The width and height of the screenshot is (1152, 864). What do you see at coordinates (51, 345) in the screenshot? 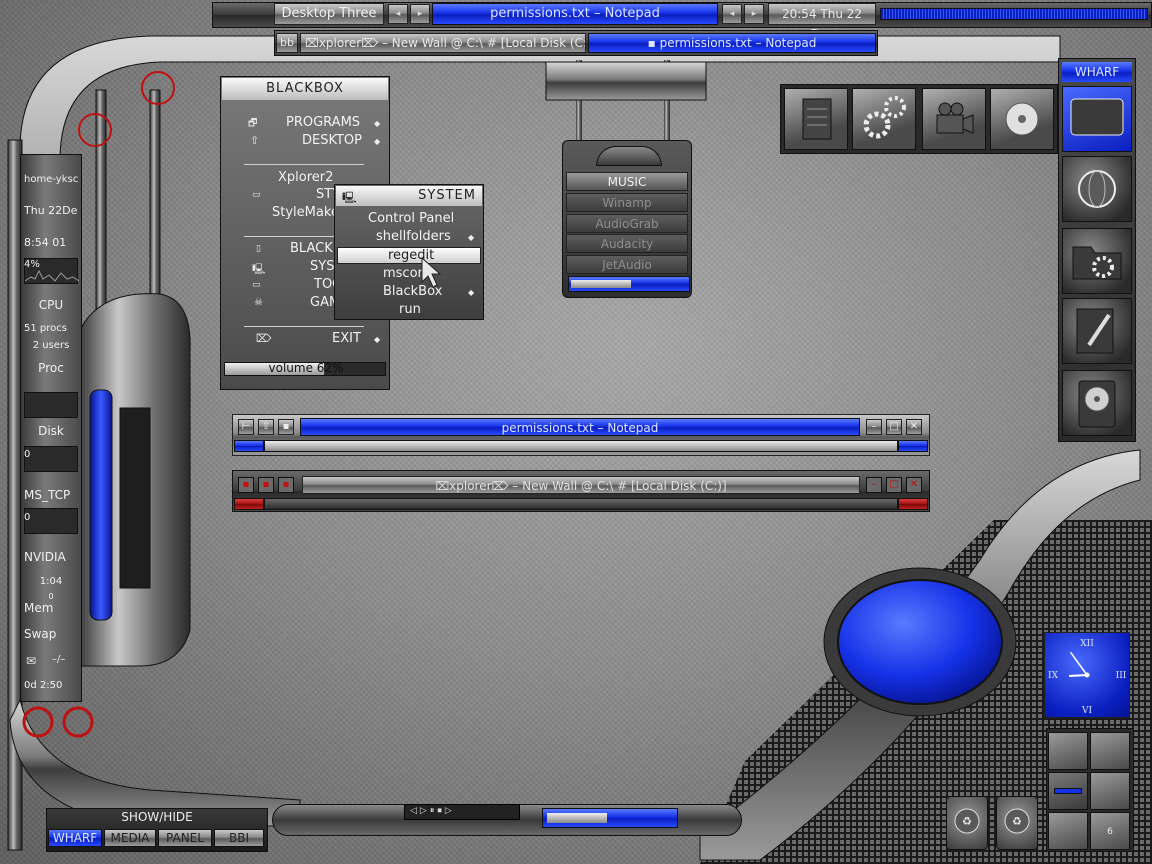
I see `users-label: 2 users` at bounding box center [51, 345].